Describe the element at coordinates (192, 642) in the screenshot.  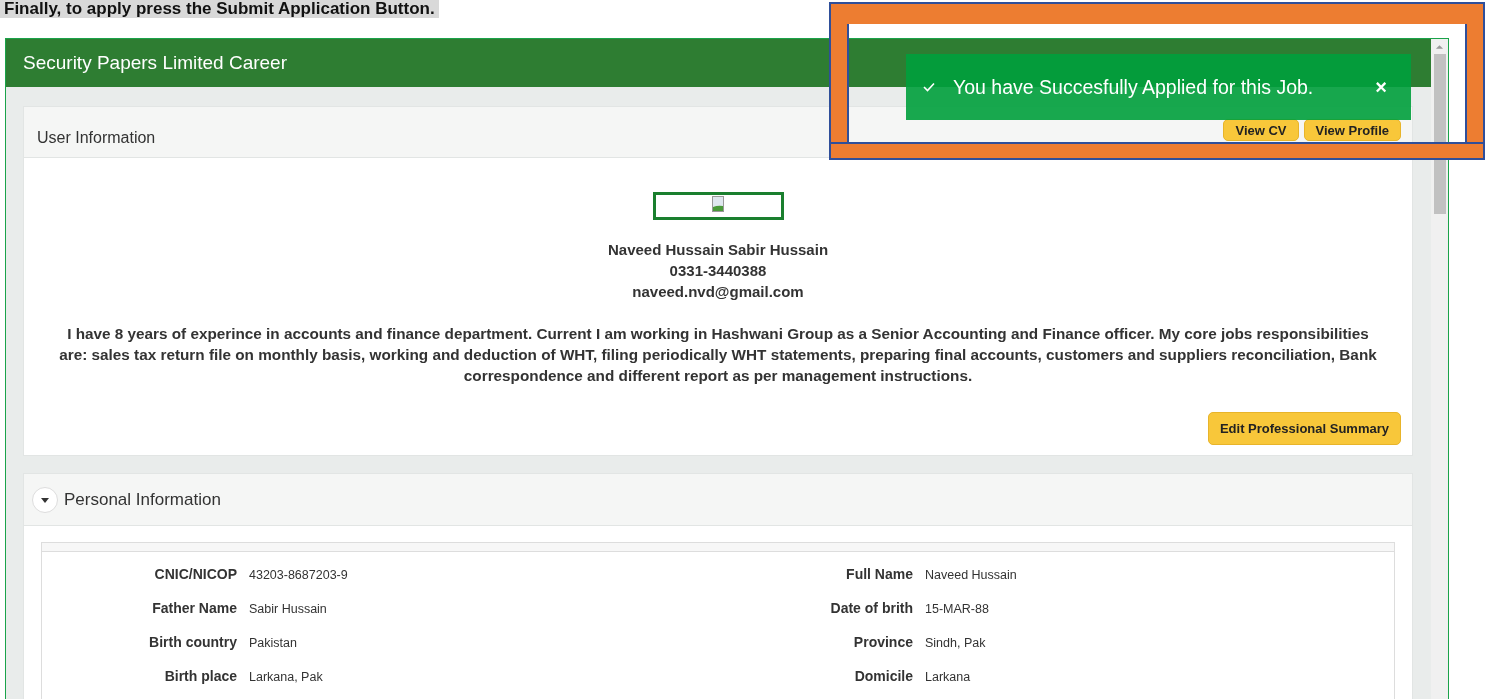
I see `field-label: Birth country` at that location.